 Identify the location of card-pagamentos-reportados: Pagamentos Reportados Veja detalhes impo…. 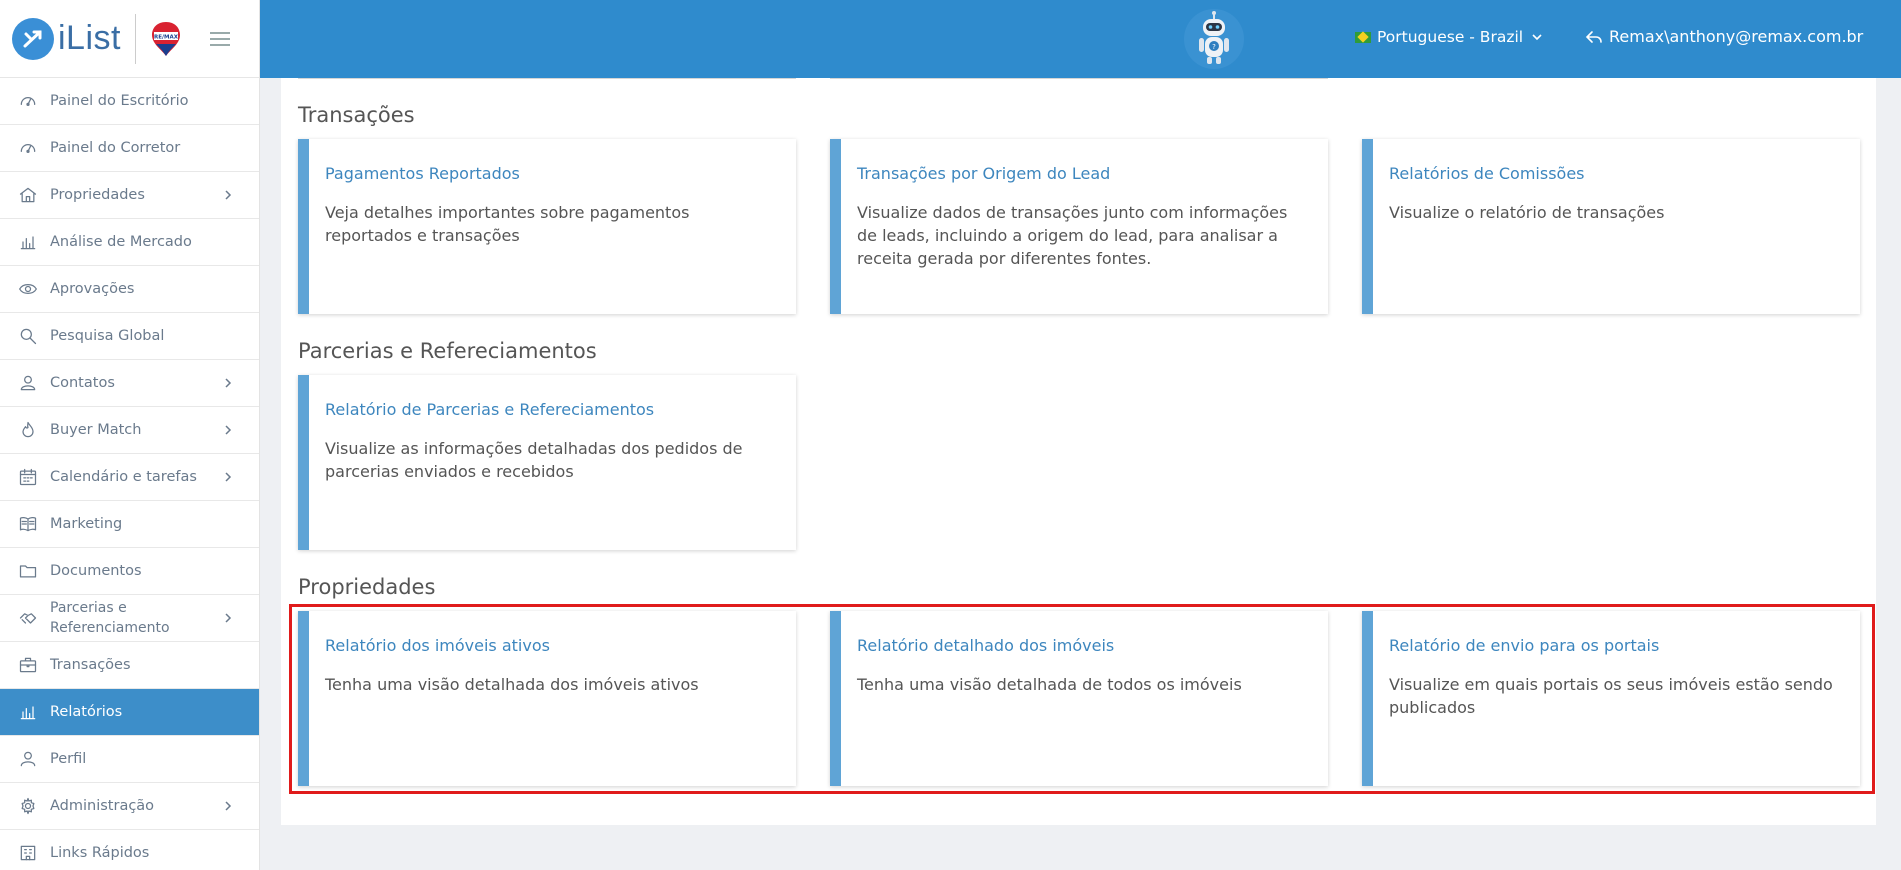
(547, 226).